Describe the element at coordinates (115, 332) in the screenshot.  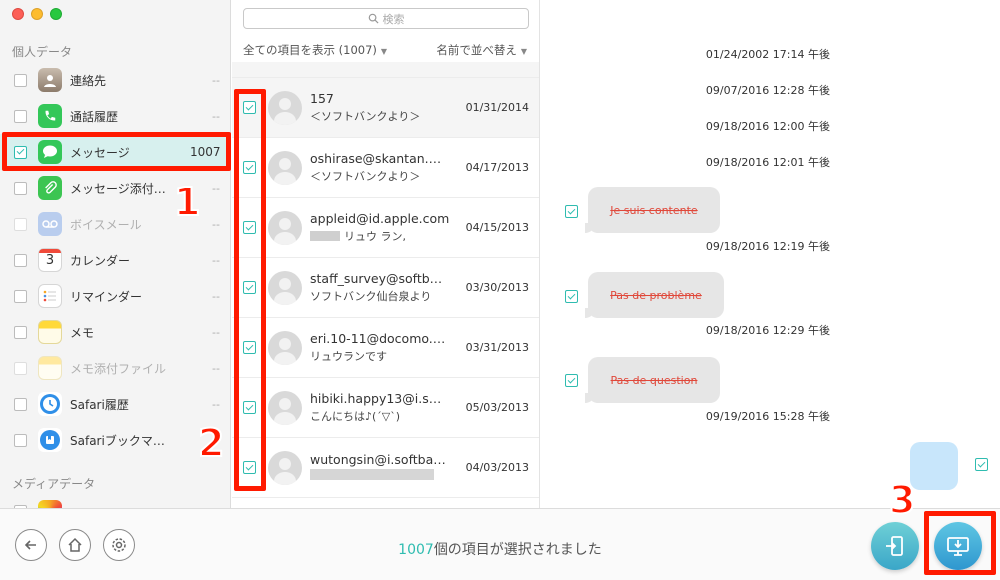
I see `sidebar-item-notes: メモ --` at that location.